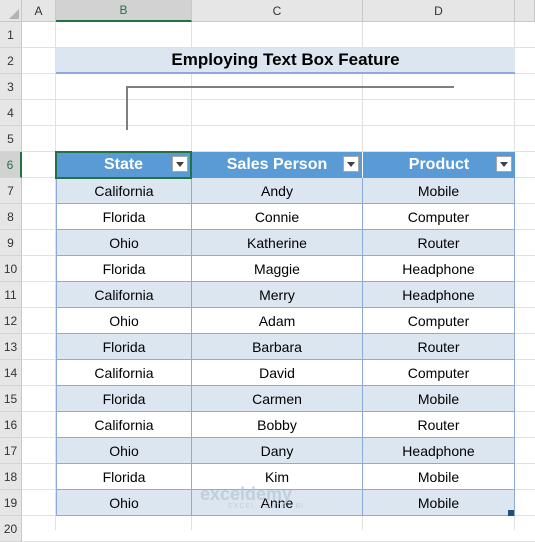 The height and width of the screenshot is (542, 535). I want to click on row-header-6: 6, so click(11, 165).